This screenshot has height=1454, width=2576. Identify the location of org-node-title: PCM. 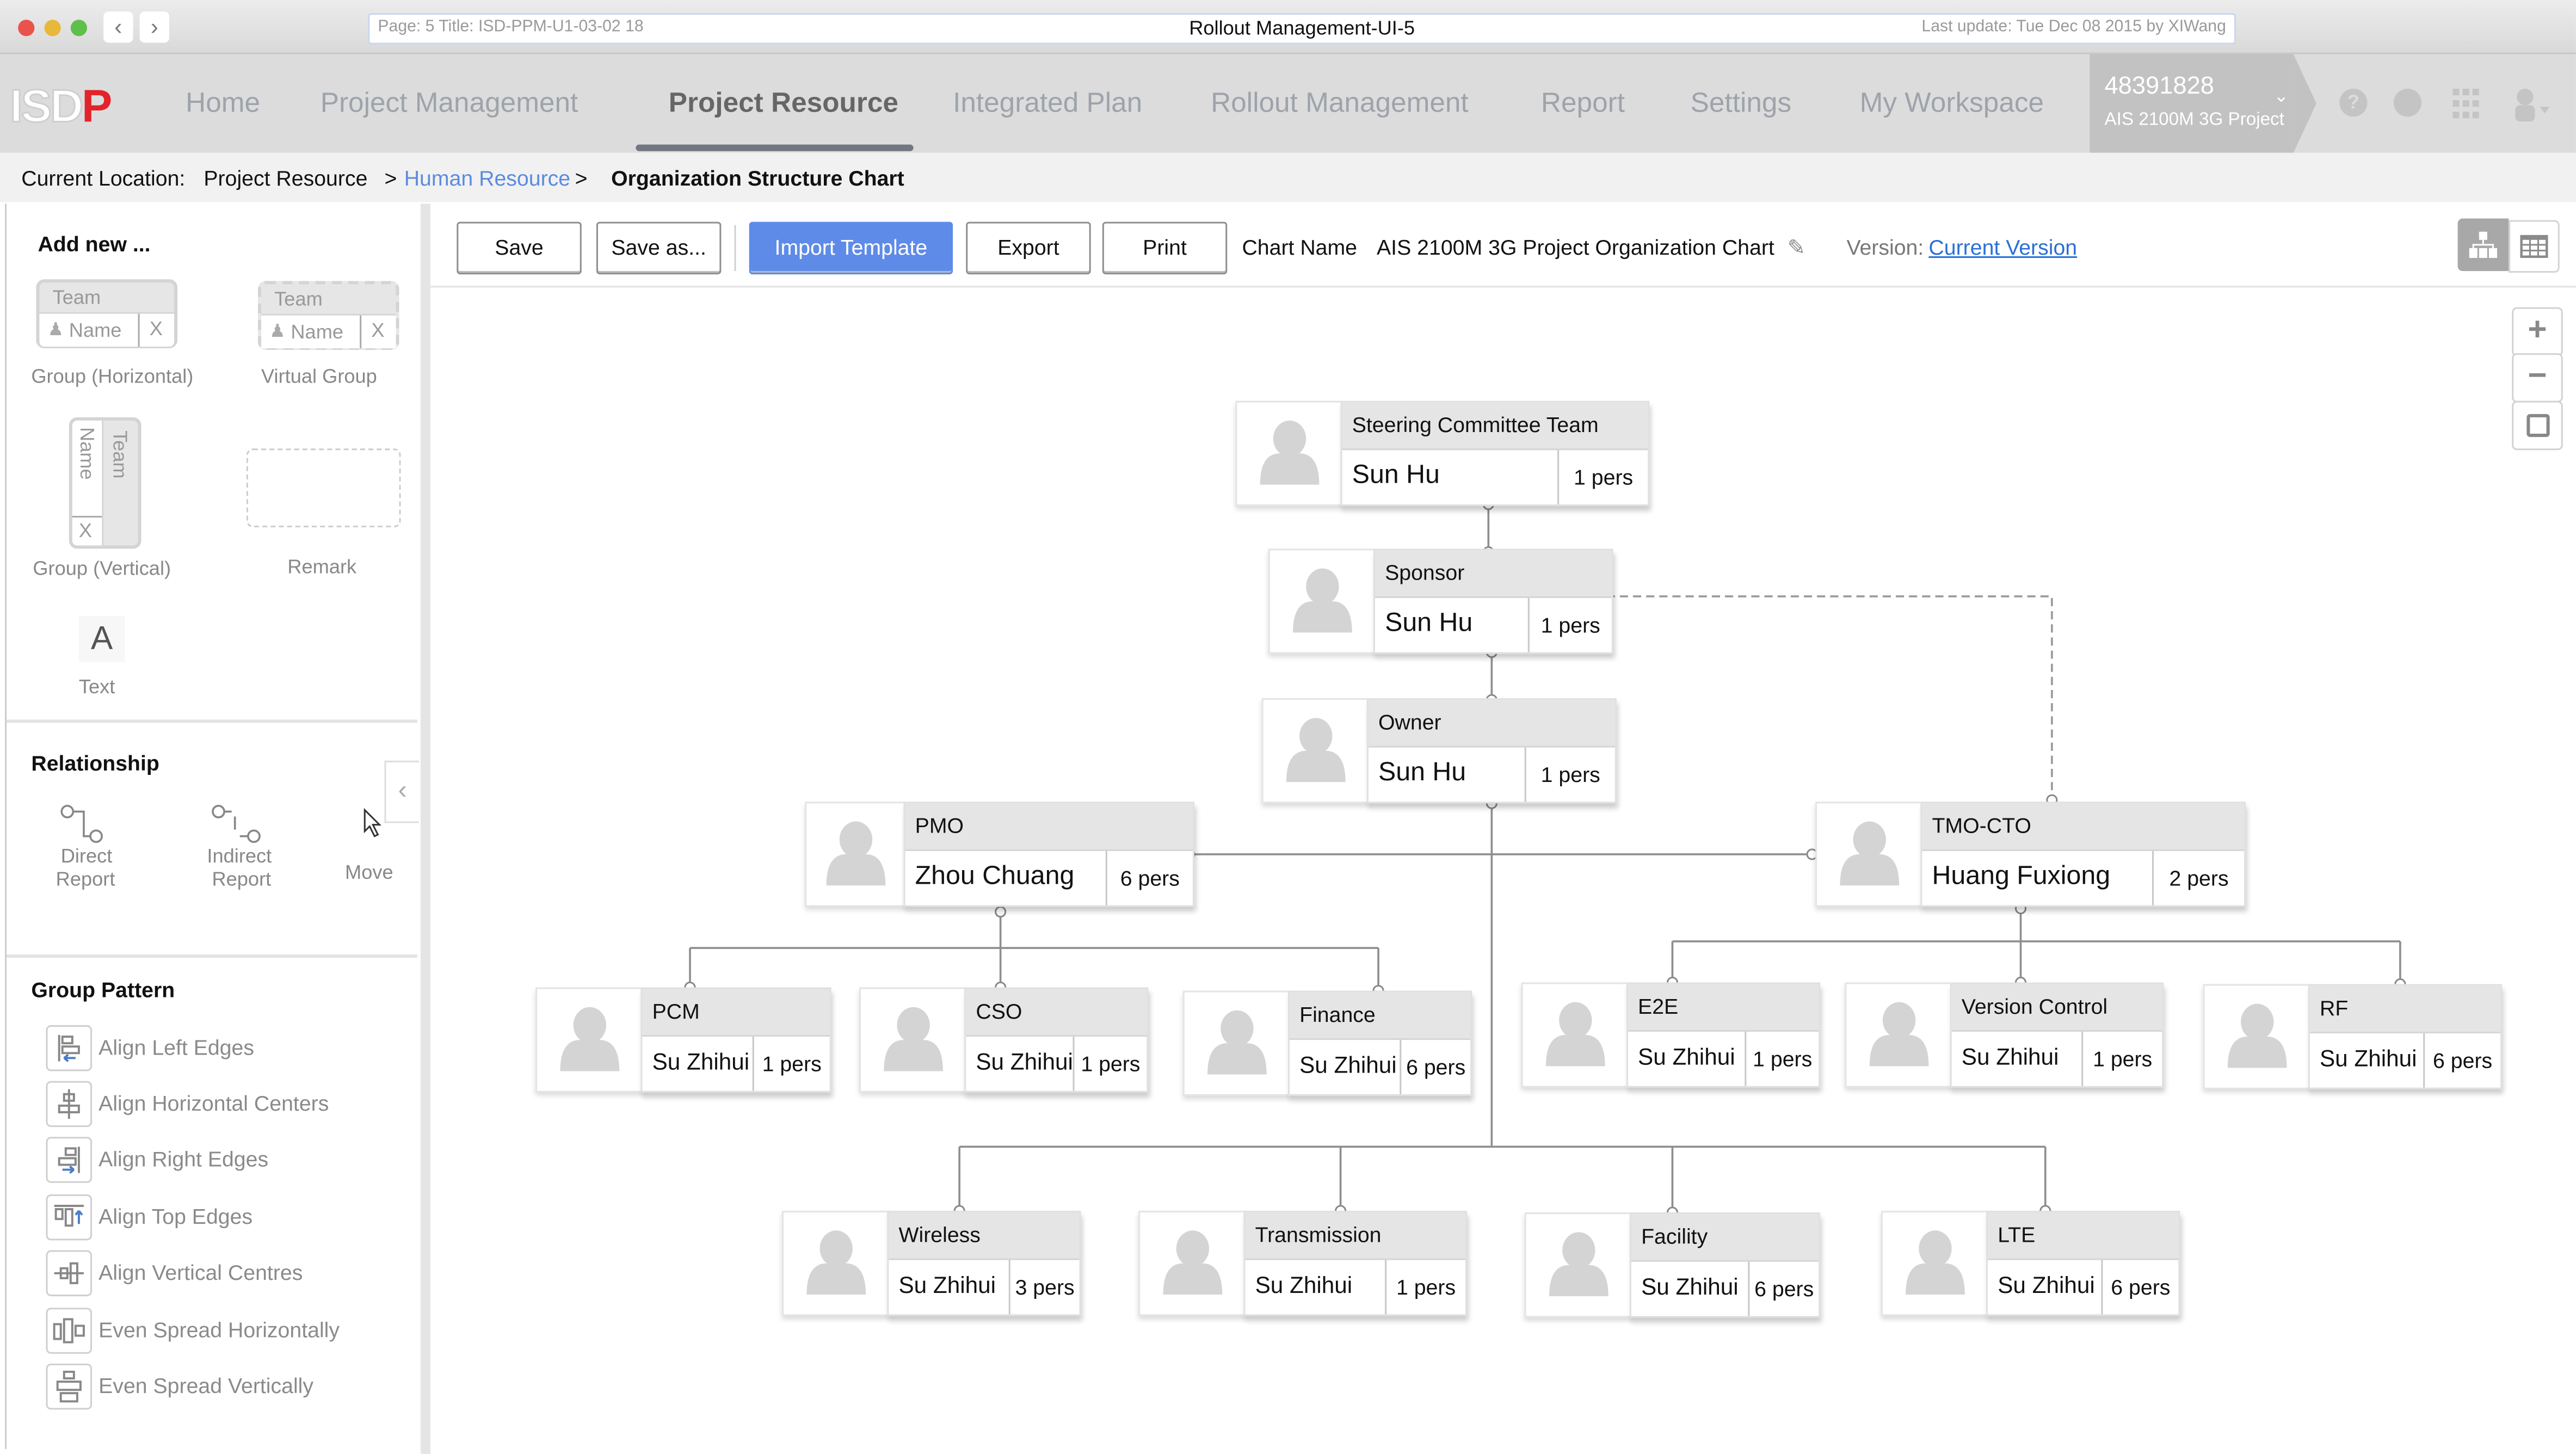
(736, 1013).